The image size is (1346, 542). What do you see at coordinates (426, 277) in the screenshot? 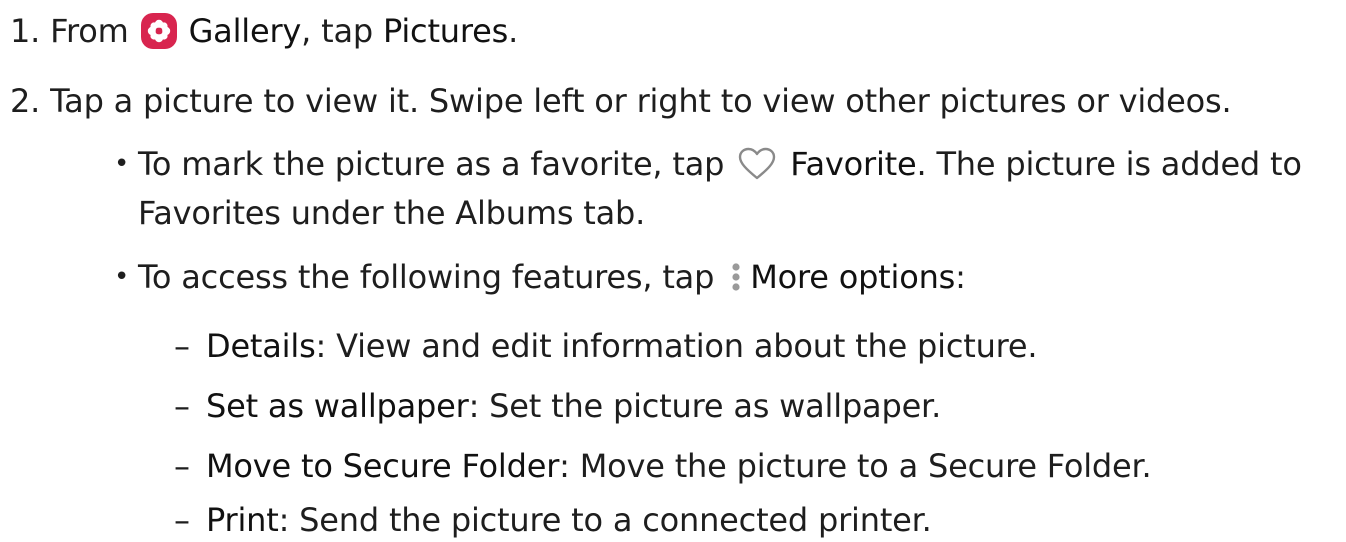
I see `bullet-more-prefix: To access the following features, tap` at bounding box center [426, 277].